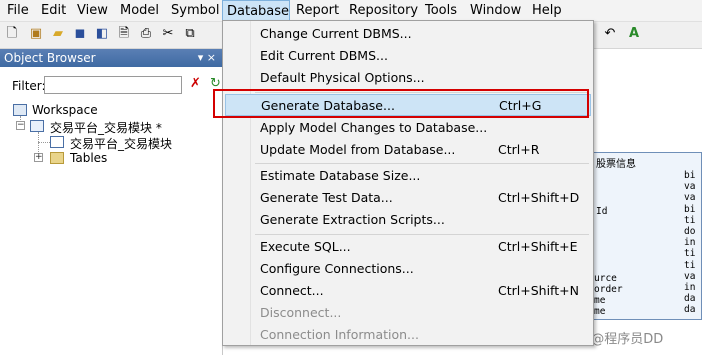 Image resolution: width=702 pixels, height=355 pixels. What do you see at coordinates (547, 10) in the screenshot?
I see `menu-help: Help` at bounding box center [547, 10].